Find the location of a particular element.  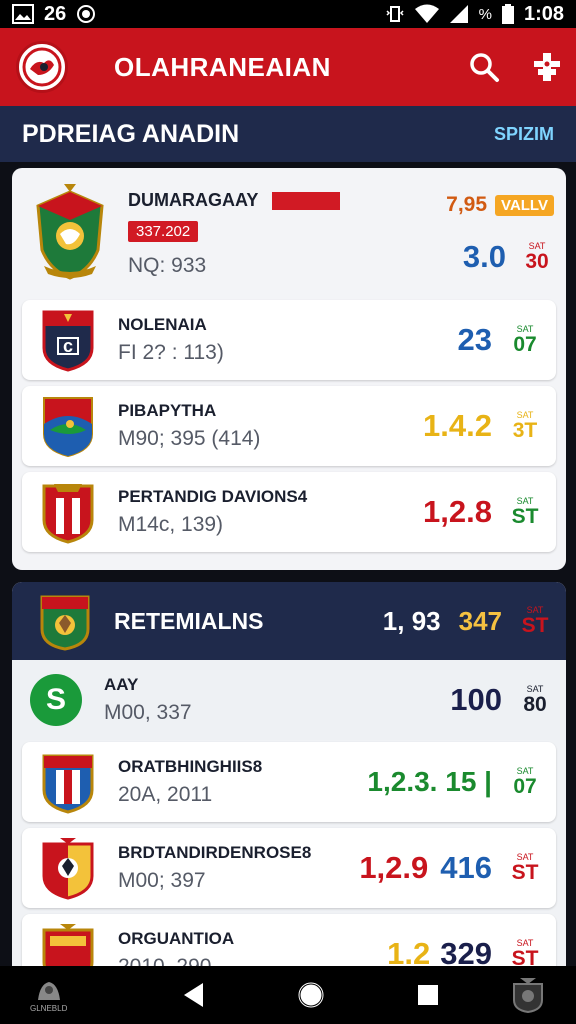

list-item: c NOLENAIA FI 2? : 113) 23 SAT 07 is located at coordinates (289, 340).